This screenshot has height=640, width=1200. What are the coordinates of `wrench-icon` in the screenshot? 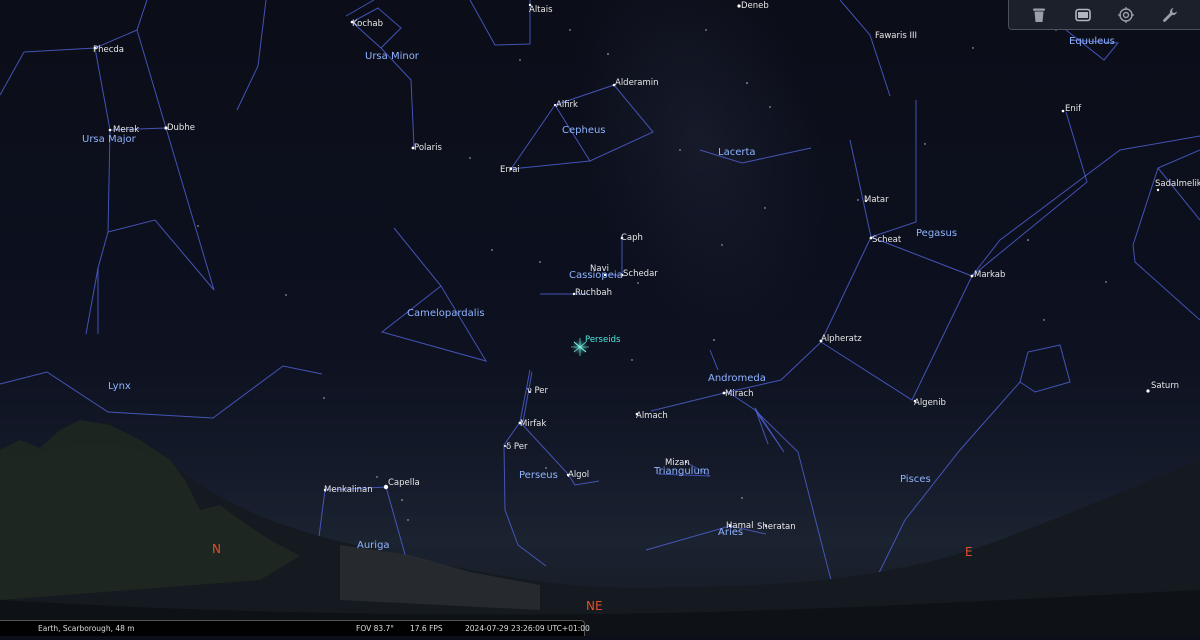 It's located at (1170, 14).